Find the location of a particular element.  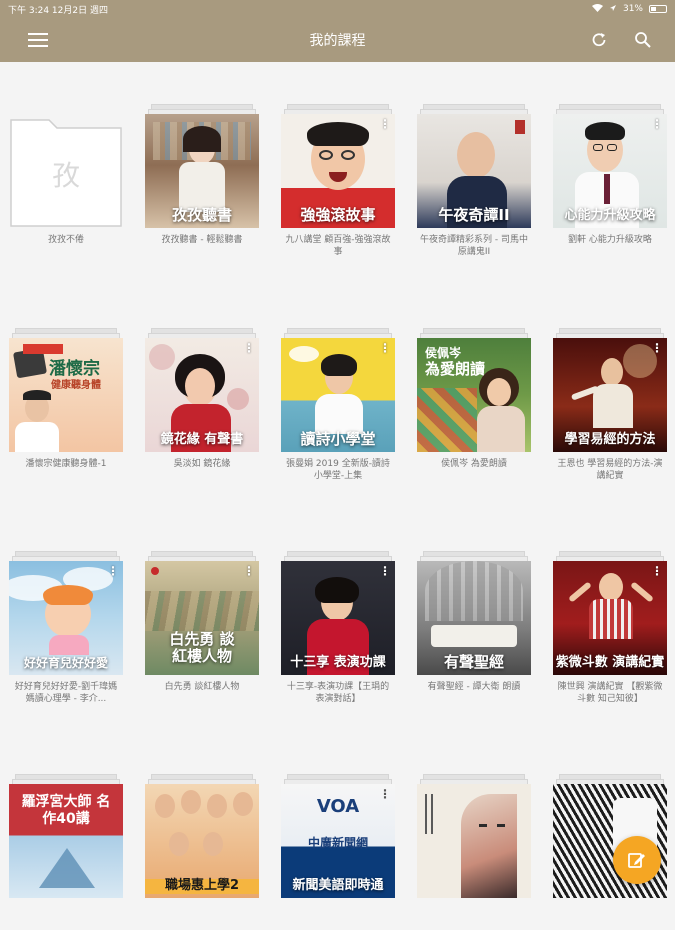

course-cover: 潘懷宗 健康聽身體 is located at coordinates (66, 395).